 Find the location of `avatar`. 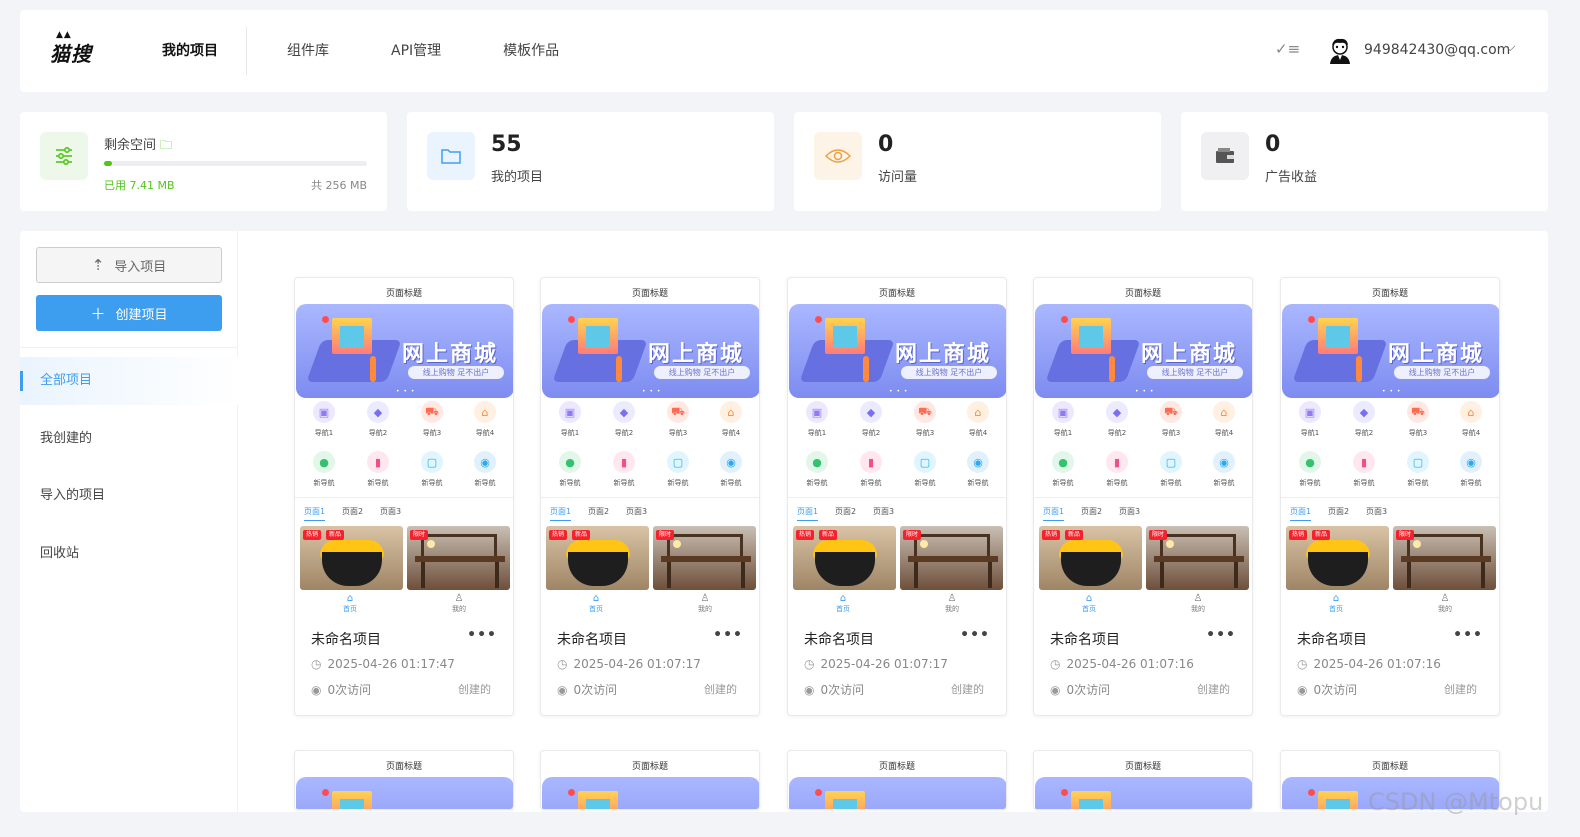

avatar is located at coordinates (1340, 50).